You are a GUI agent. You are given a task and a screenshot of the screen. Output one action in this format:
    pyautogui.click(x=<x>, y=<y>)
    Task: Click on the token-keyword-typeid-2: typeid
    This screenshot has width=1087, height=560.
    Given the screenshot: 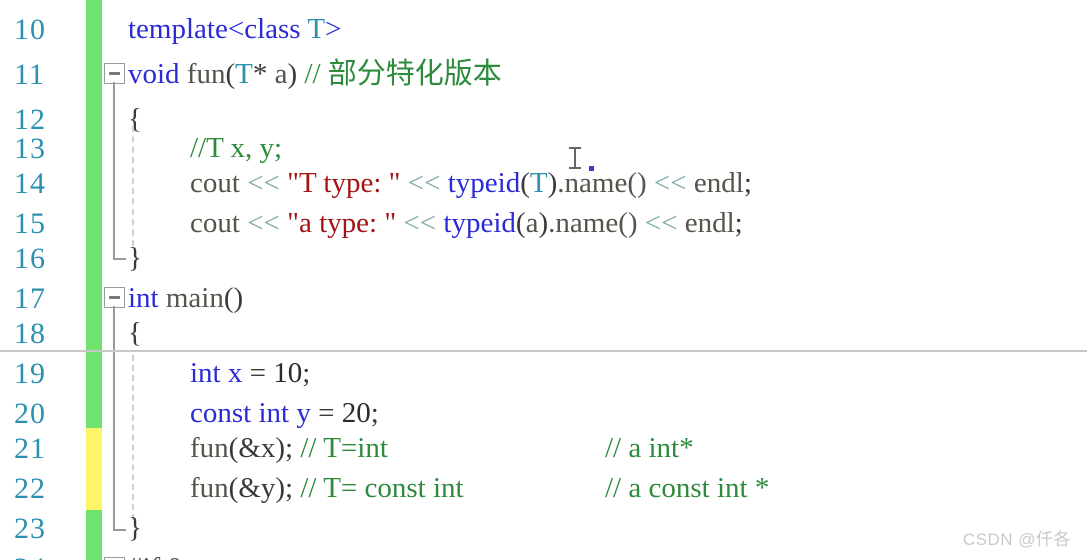 What is the action you would take?
    pyautogui.click(x=479, y=223)
    